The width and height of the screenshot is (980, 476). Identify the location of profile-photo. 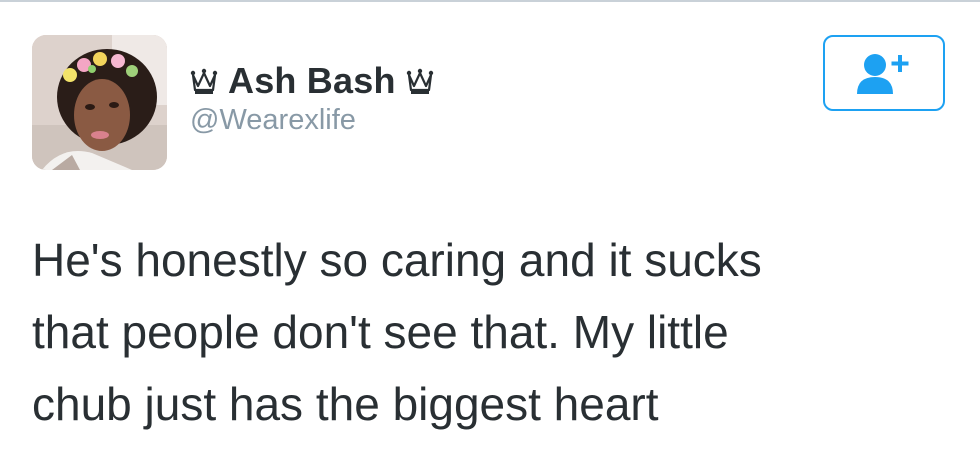
(99, 102).